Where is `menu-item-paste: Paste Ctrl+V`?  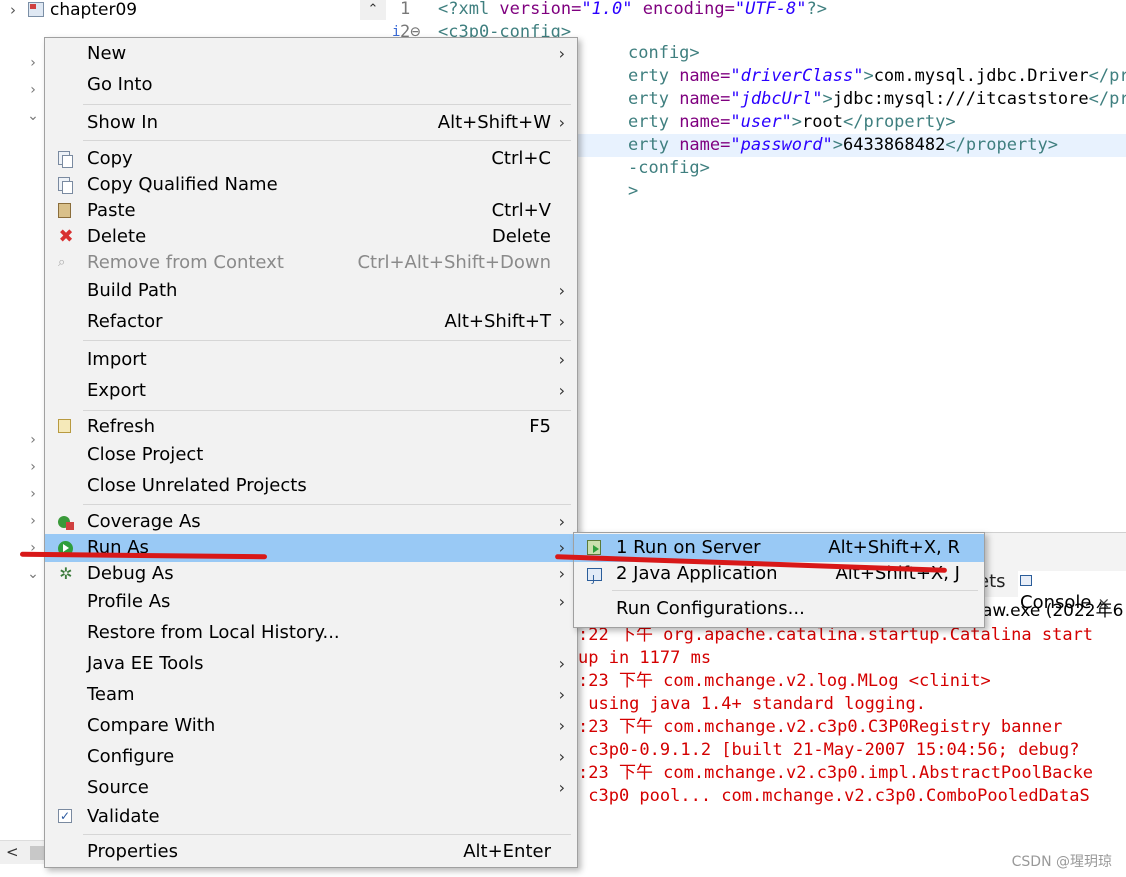 menu-item-paste: Paste Ctrl+V is located at coordinates (311, 211).